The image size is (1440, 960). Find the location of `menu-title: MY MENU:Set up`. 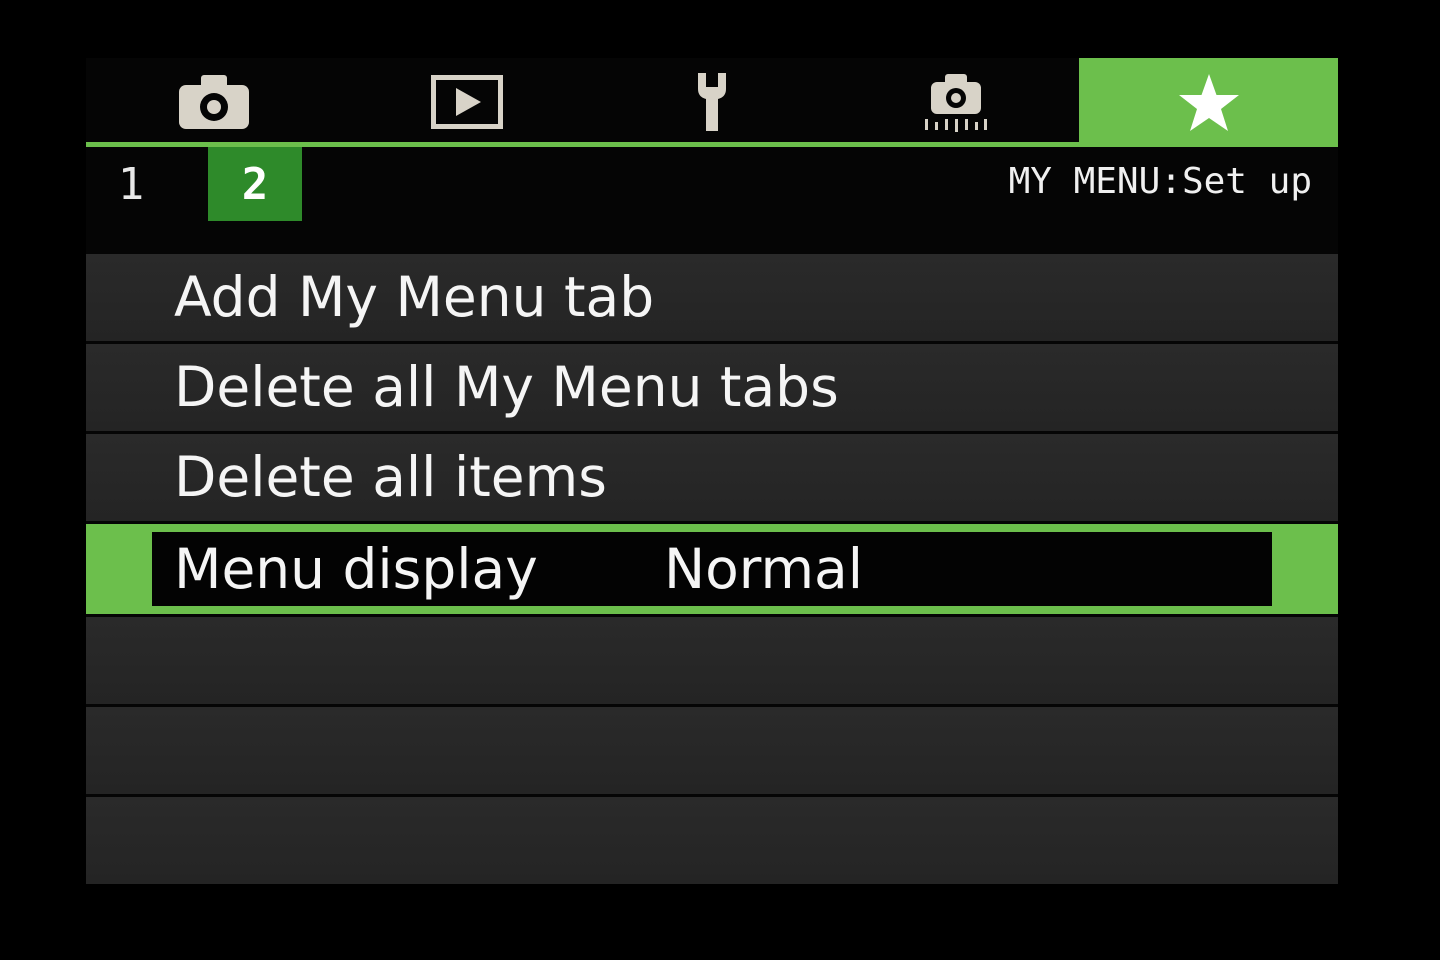

menu-title: MY MENU:Set up is located at coordinates (1160, 181).